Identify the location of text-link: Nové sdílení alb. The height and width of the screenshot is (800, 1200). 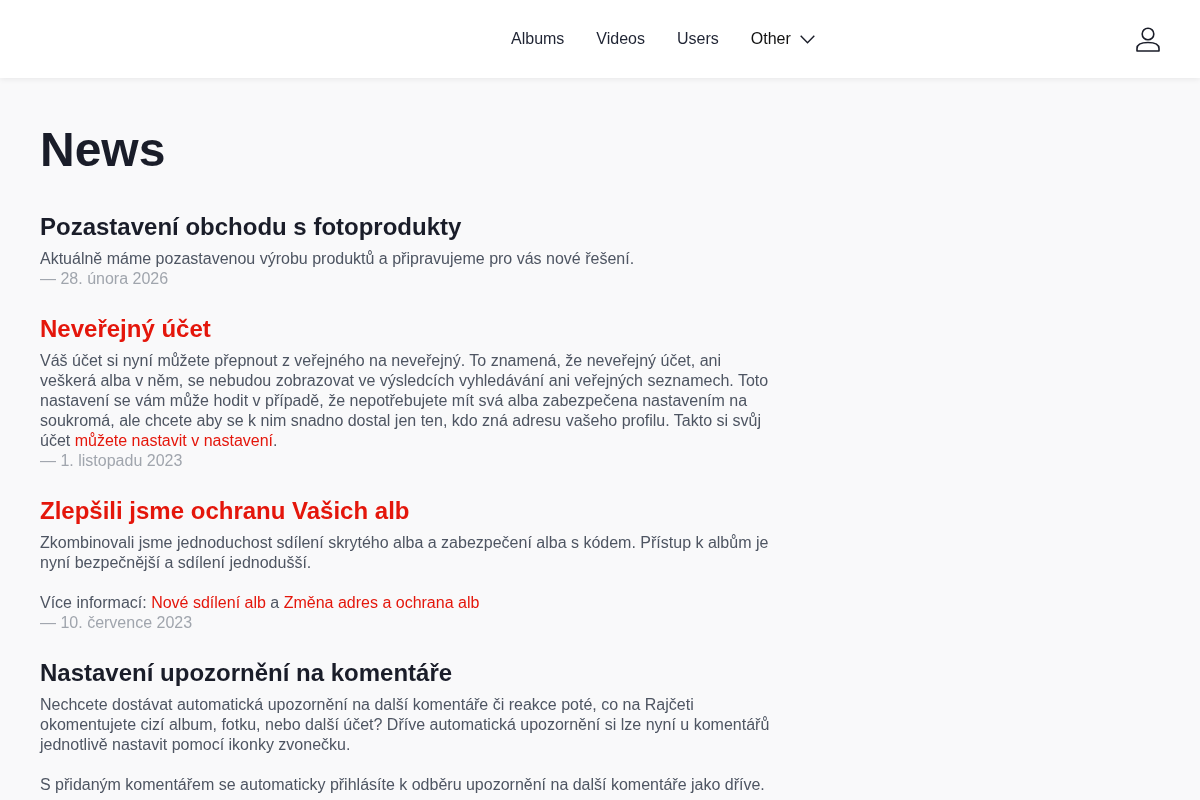
(208, 602).